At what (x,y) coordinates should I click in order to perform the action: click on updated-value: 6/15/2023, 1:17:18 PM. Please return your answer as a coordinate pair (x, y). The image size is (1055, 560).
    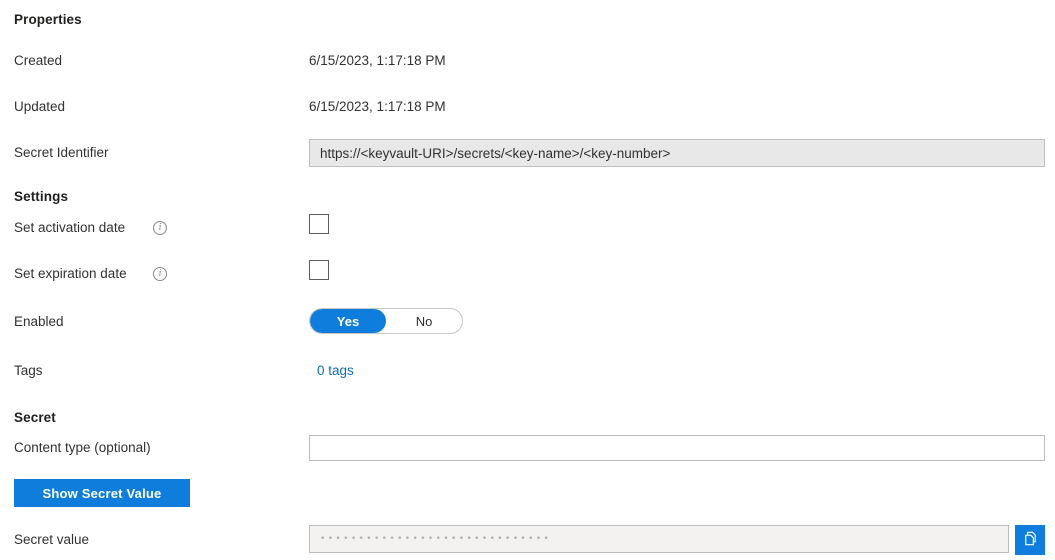
    Looking at the image, I should click on (377, 106).